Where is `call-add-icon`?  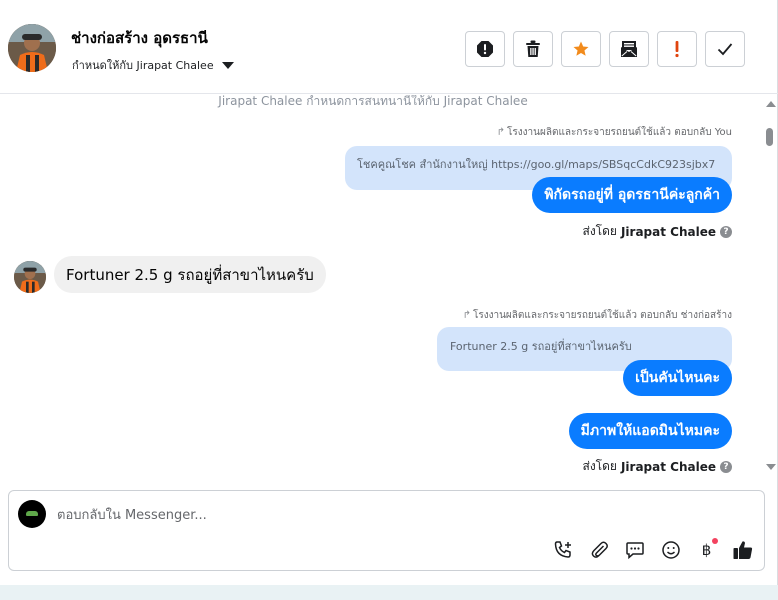
call-add-icon is located at coordinates (562, 549).